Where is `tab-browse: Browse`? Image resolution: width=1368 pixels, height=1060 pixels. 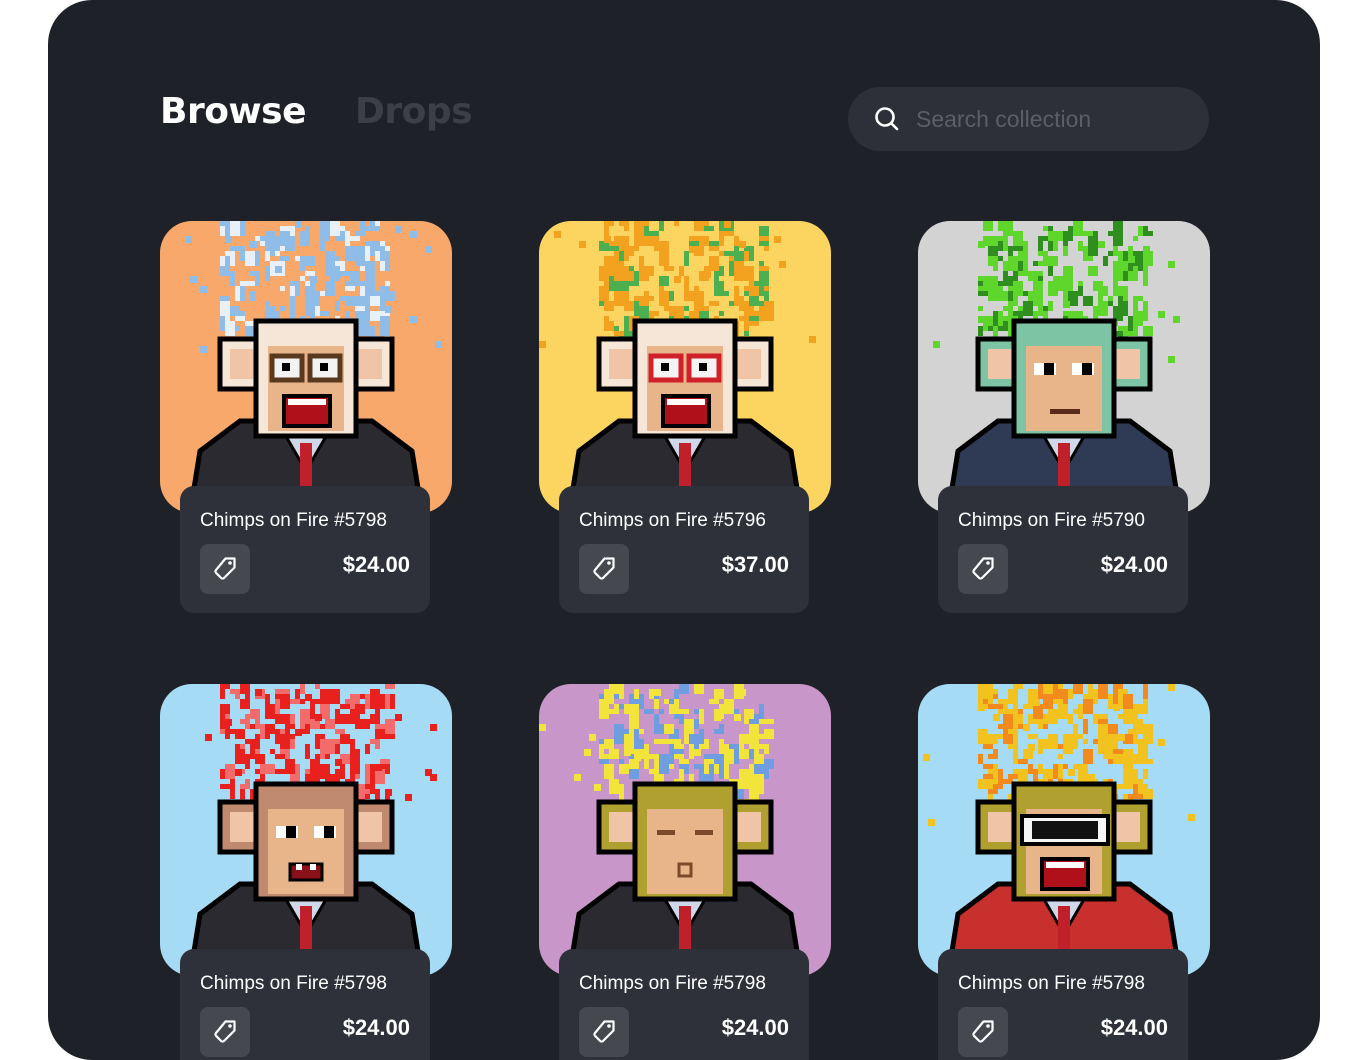
tab-browse: Browse is located at coordinates (233, 112).